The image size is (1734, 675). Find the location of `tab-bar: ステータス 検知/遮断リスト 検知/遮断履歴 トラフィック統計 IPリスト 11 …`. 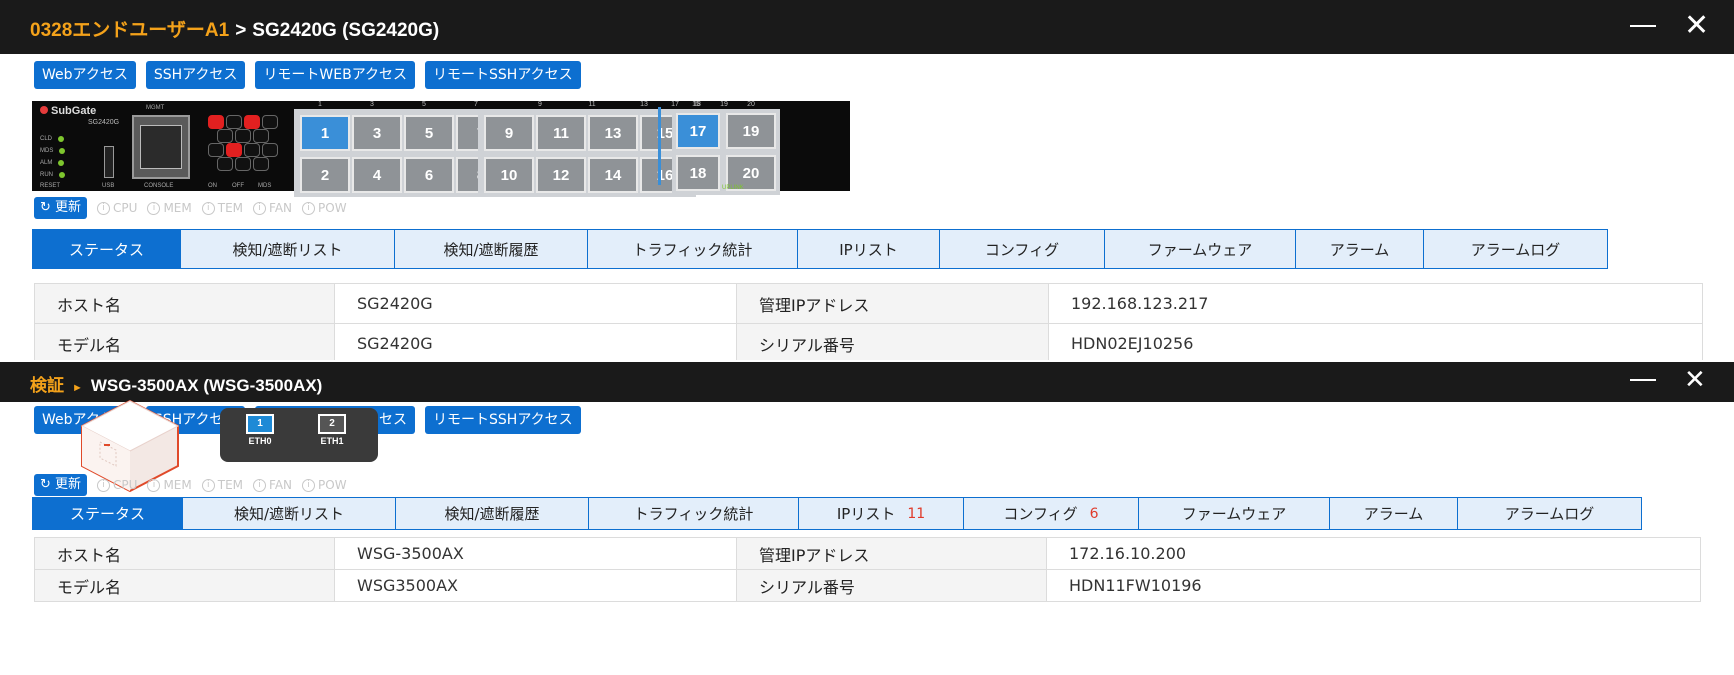

tab-bar: ステータス 検知/遮断リスト 検知/遮断履歴 トラフィック統計 IPリスト 11 … is located at coordinates (837, 513).